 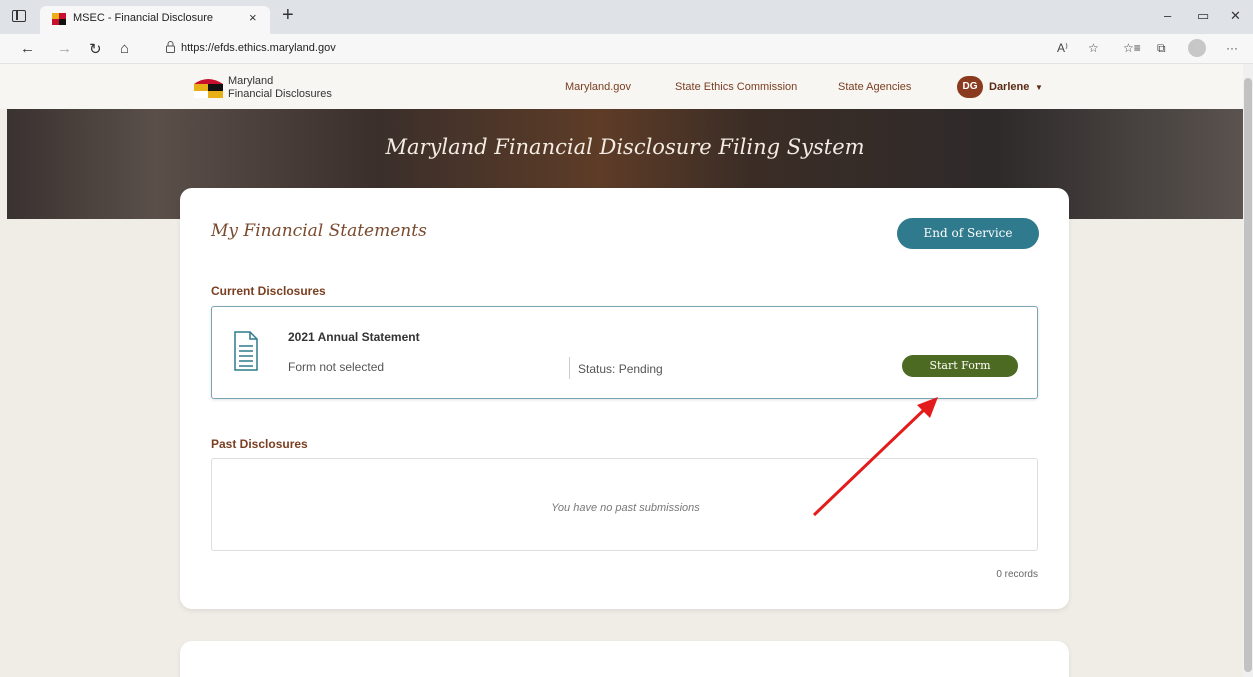 I want to click on more-icon: ···, so click(x=1232, y=48).